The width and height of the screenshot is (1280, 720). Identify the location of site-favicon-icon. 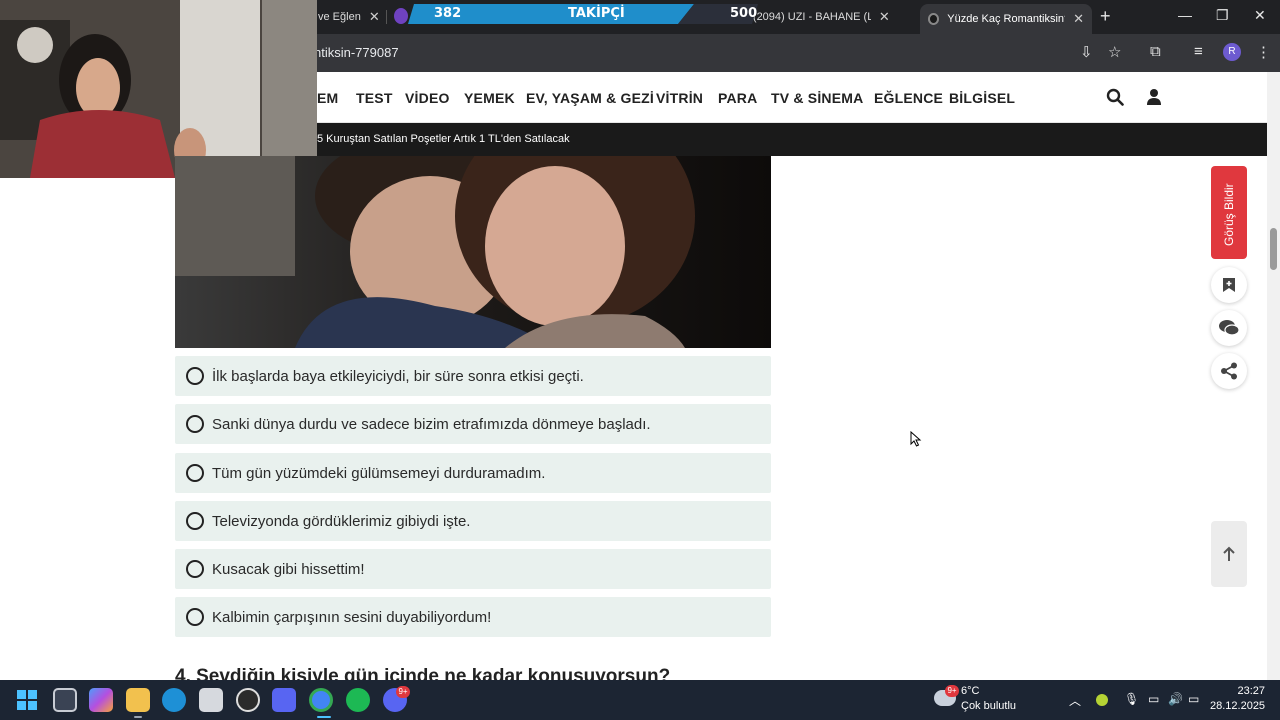
(934, 19).